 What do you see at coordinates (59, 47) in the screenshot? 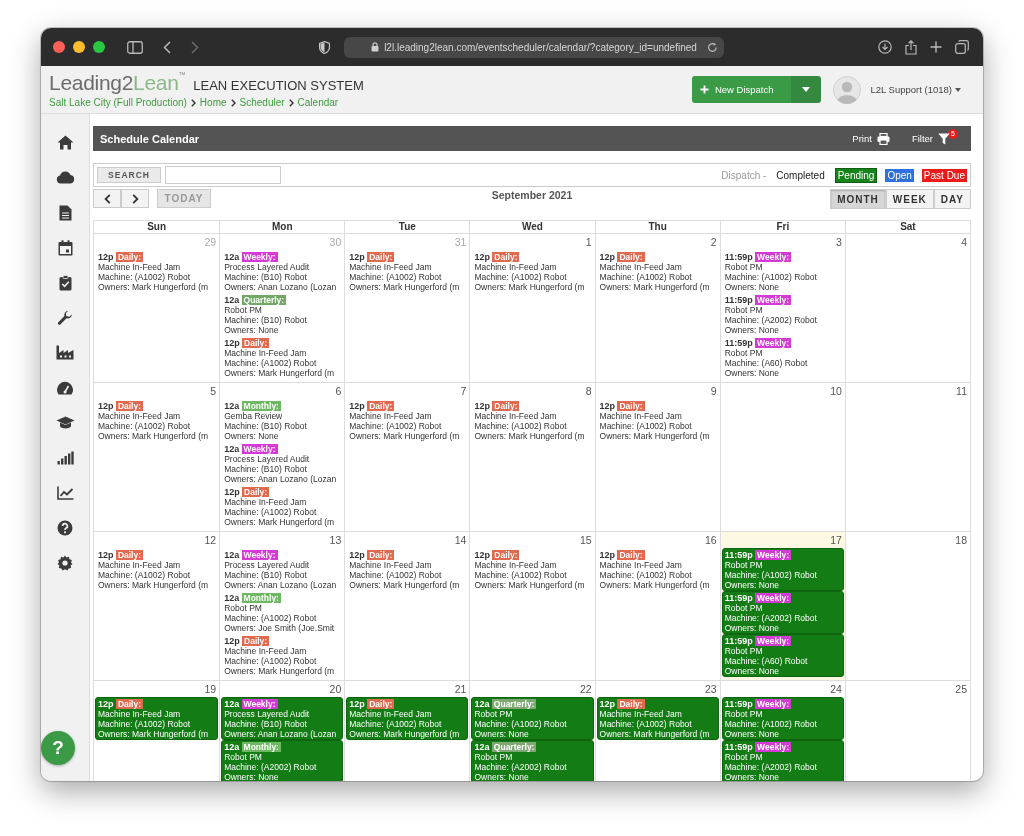
I see `close-button` at bounding box center [59, 47].